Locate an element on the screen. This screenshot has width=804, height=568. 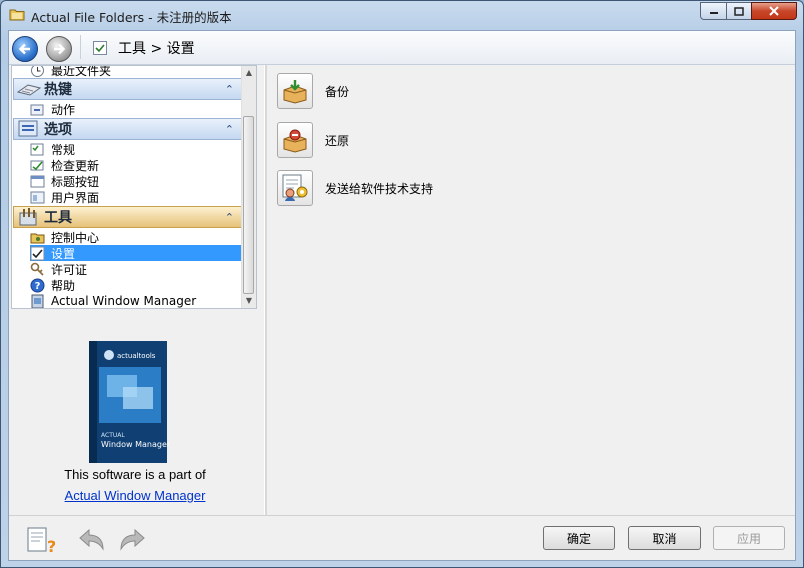
sidebar-item-help: ? 帮助 is located at coordinates (52, 285).